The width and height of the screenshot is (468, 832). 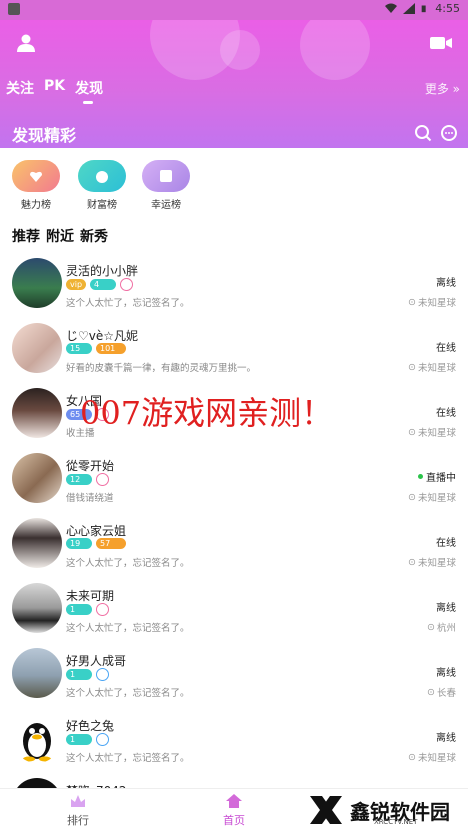 What do you see at coordinates (234, 674) in the screenshot?
I see `user-row: 好男人成哥 1 这个人太忙了，忘记签名了。 离线 ⊙ 长春` at bounding box center [234, 674].